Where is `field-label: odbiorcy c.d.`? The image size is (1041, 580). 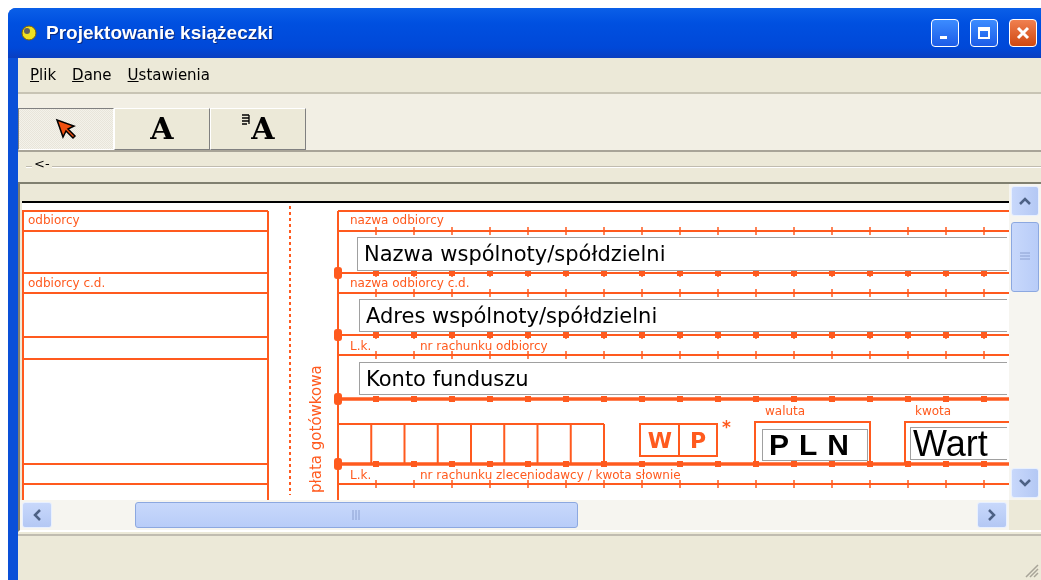 field-label: odbiorcy c.d. is located at coordinates (67, 283).